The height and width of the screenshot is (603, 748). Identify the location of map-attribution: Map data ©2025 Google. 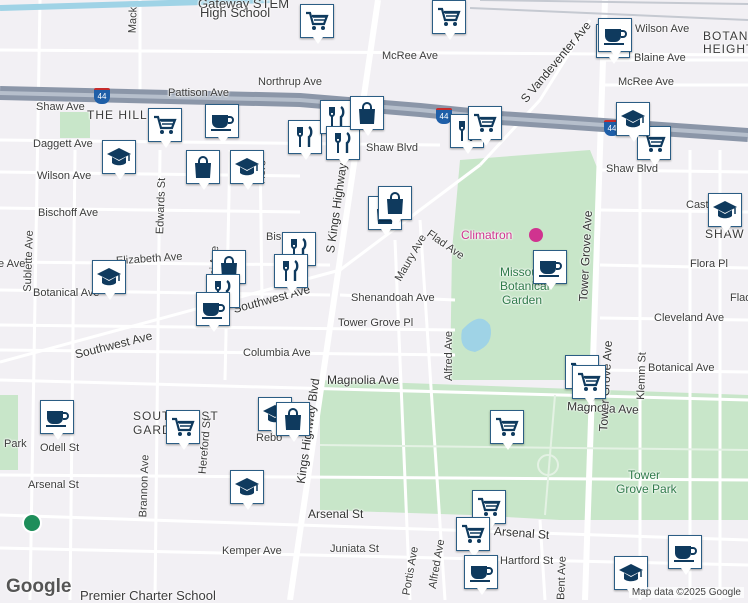
(686, 592).